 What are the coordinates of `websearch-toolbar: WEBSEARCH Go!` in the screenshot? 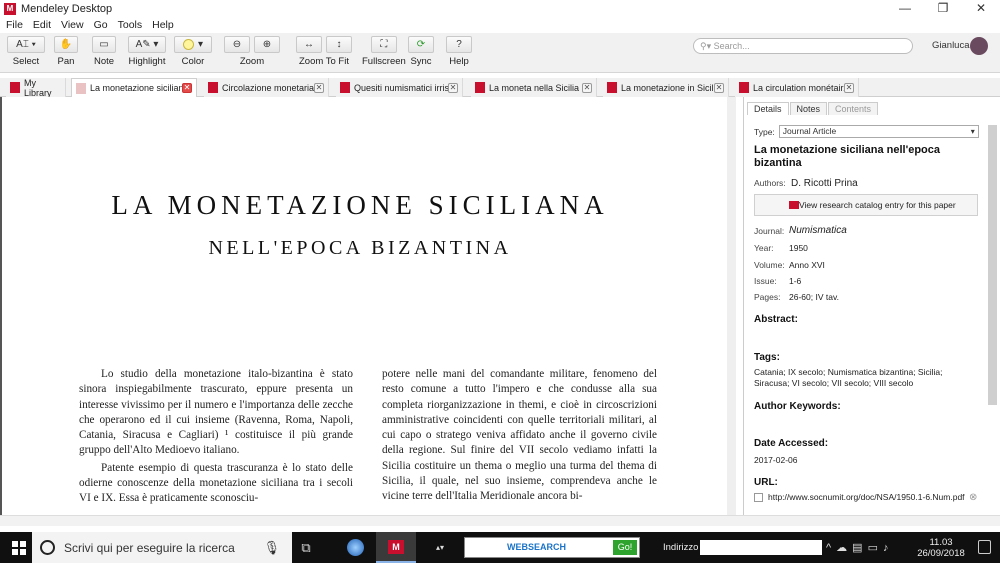 It's located at (552, 547).